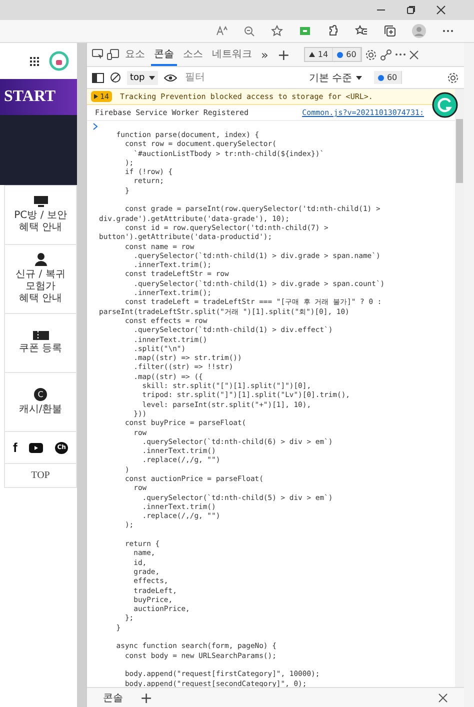 The image size is (474, 707). I want to click on warning-triangle-icon, so click(311, 54).